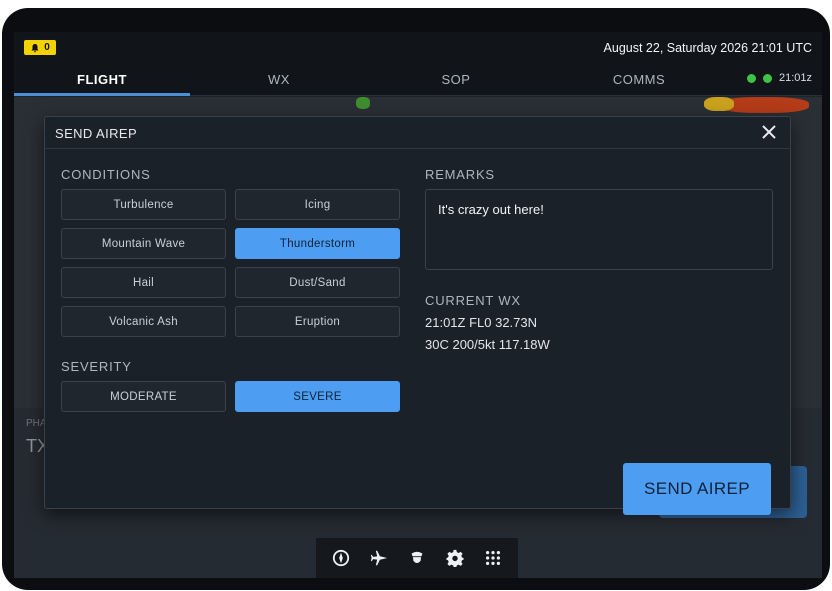  I want to click on tab-bar: FLIGHT WX SOP COMMS, so click(418, 79).